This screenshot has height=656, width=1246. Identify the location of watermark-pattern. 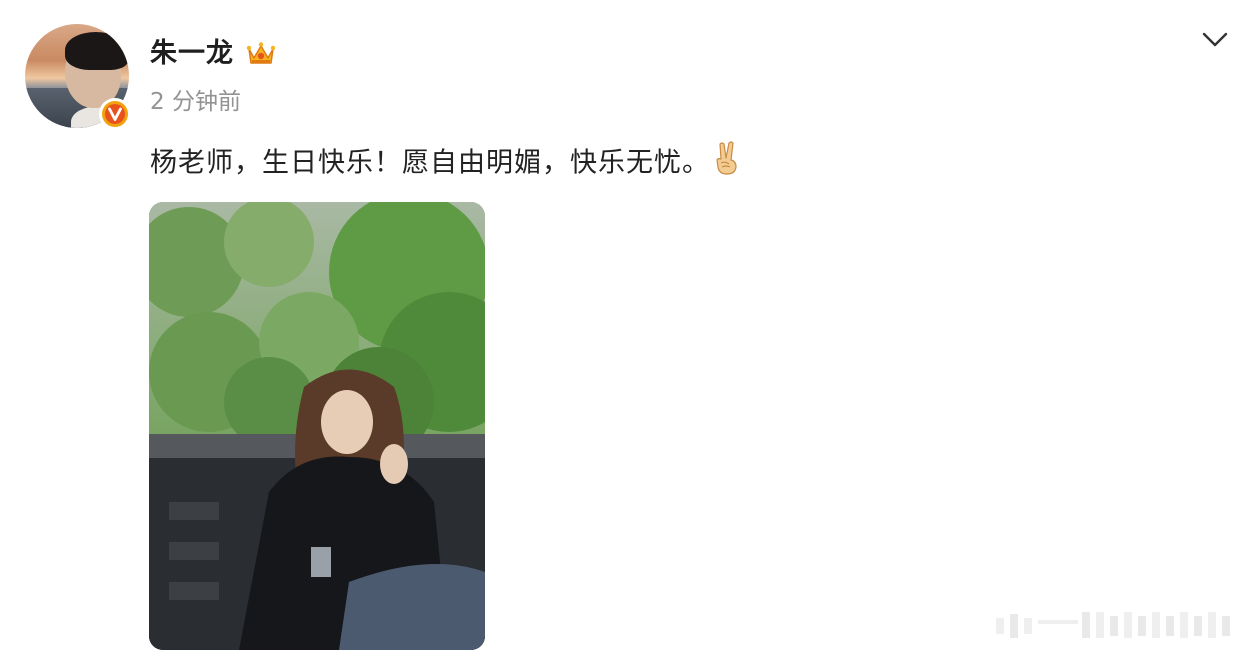
(1115, 624).